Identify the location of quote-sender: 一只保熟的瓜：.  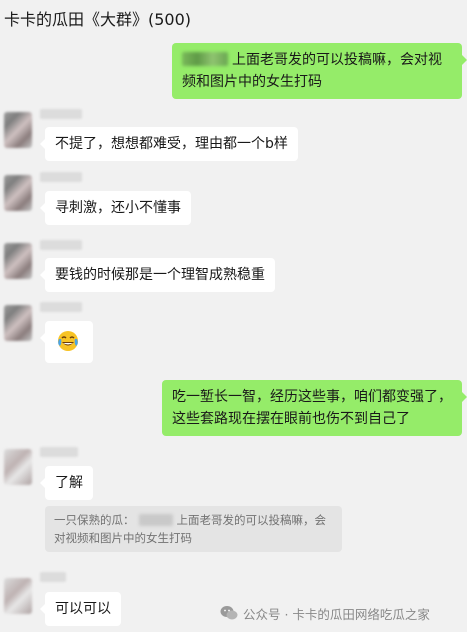
(94, 520).